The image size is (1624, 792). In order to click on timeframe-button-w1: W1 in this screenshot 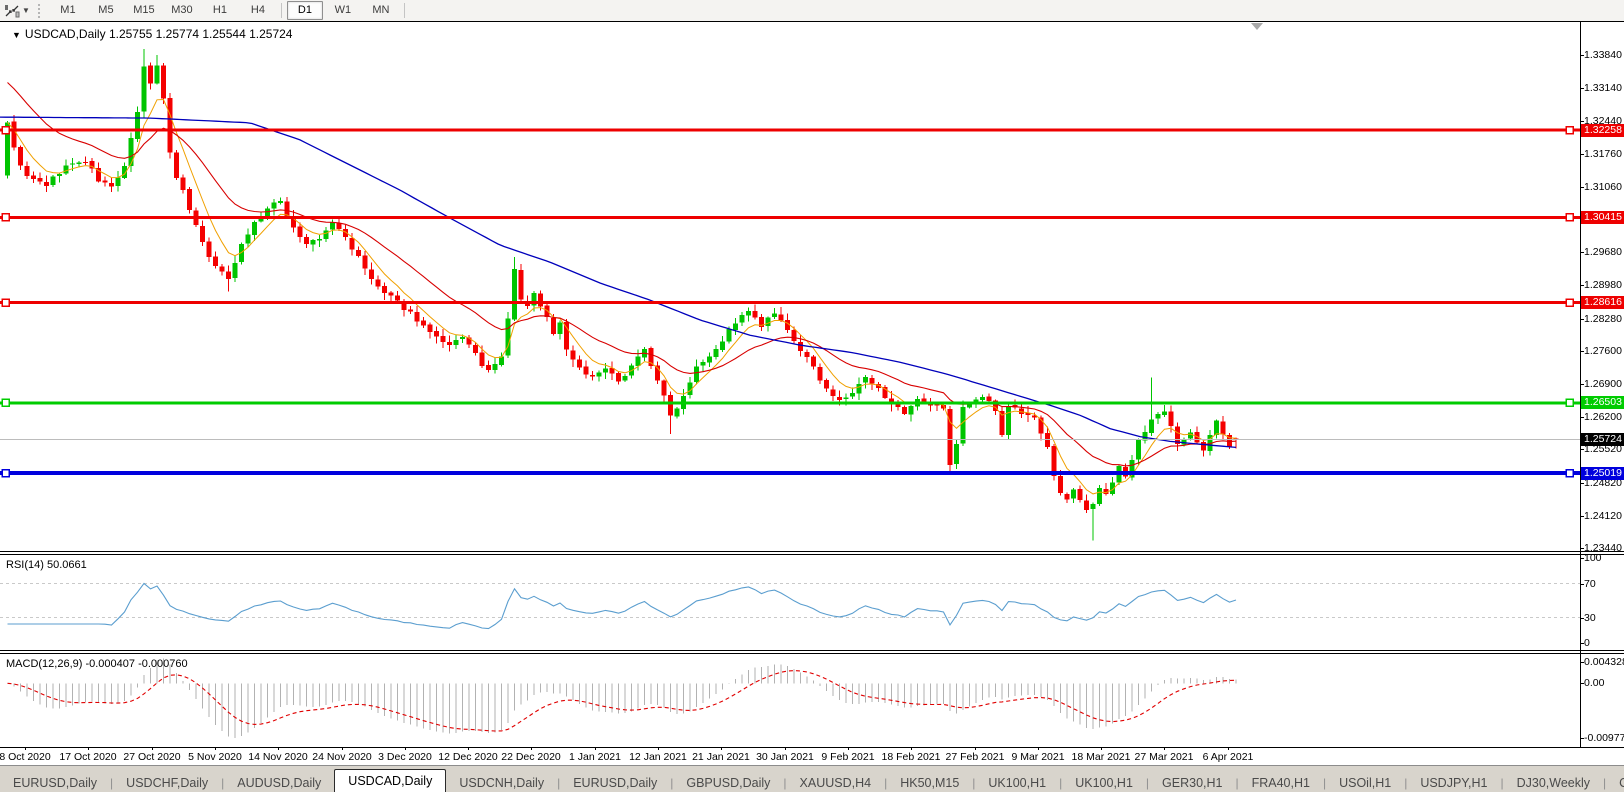, I will do `click(343, 10)`.